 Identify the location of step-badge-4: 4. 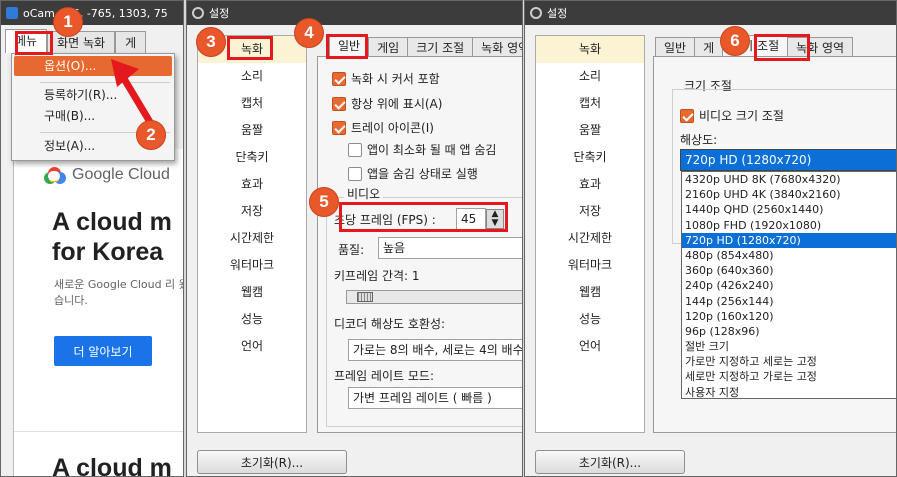
(309, 33).